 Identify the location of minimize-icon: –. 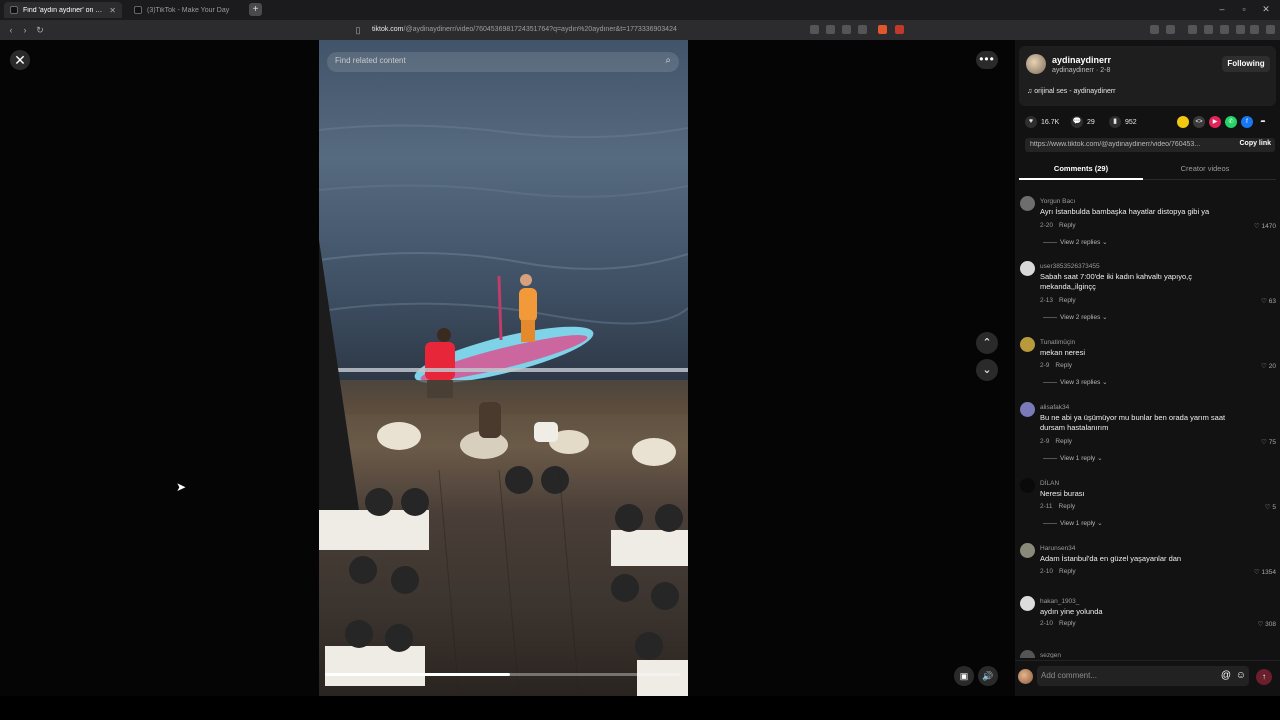
(1222, 9).